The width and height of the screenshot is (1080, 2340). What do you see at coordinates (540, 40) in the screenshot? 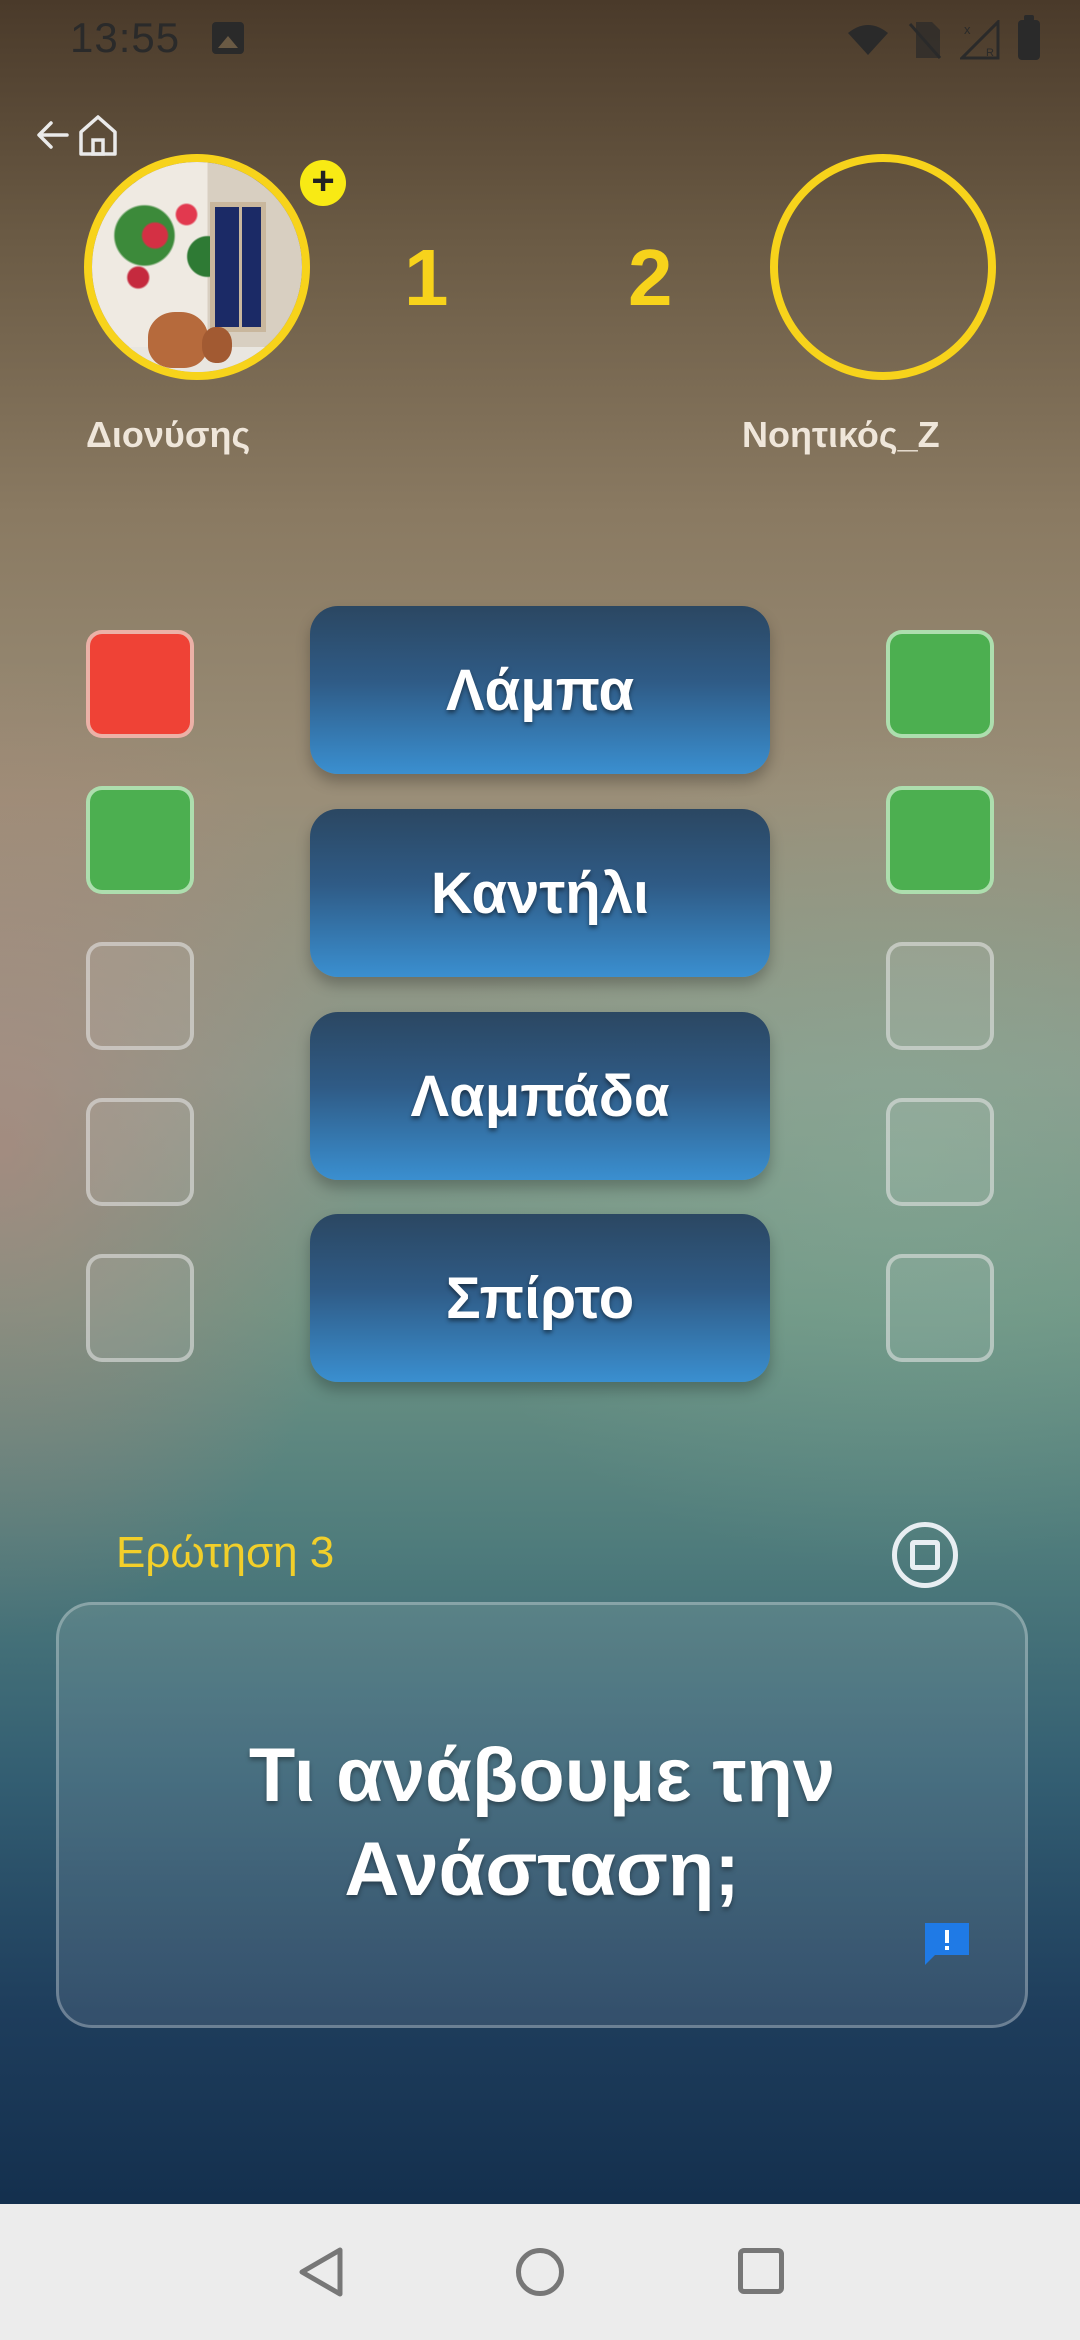
I see `status-bar: 13:55 xR` at bounding box center [540, 40].